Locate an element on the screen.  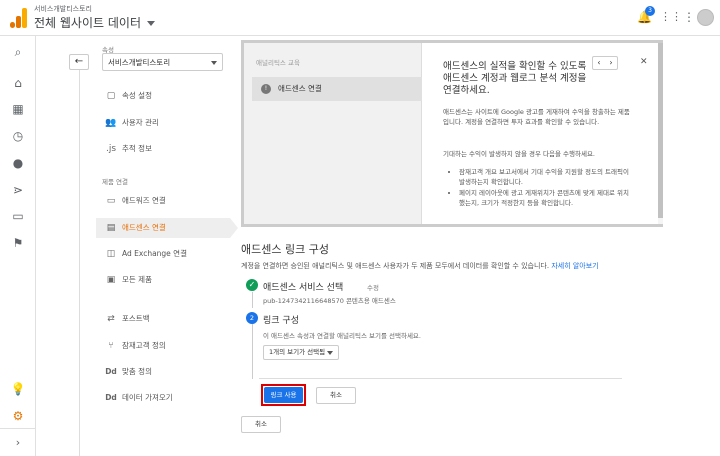
view-select-dropdown: 1개의 보기가 선택됨 is located at coordinates (301, 352).